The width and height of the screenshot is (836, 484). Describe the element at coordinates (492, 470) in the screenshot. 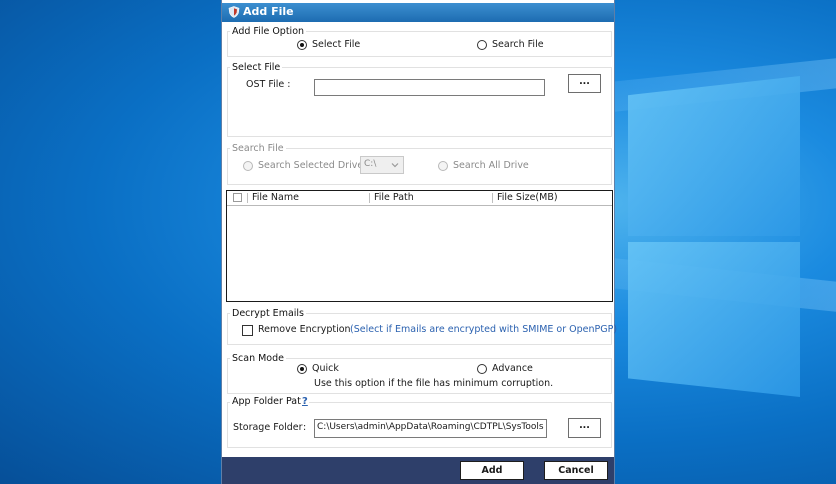

I see `add-button: Add` at that location.